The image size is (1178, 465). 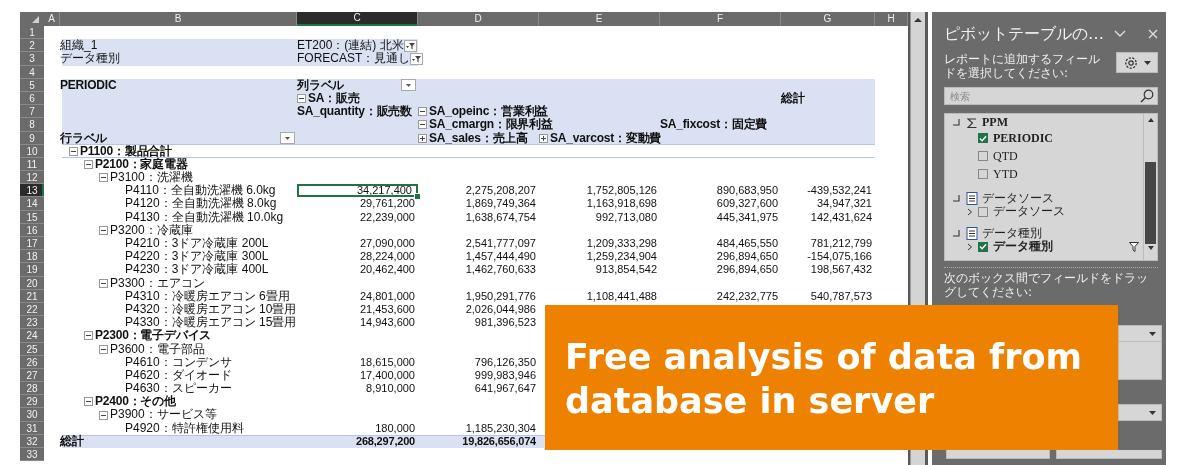 I want to click on row-label: P4330：冷暖房エアコン 15畳用, so click(x=211, y=323).